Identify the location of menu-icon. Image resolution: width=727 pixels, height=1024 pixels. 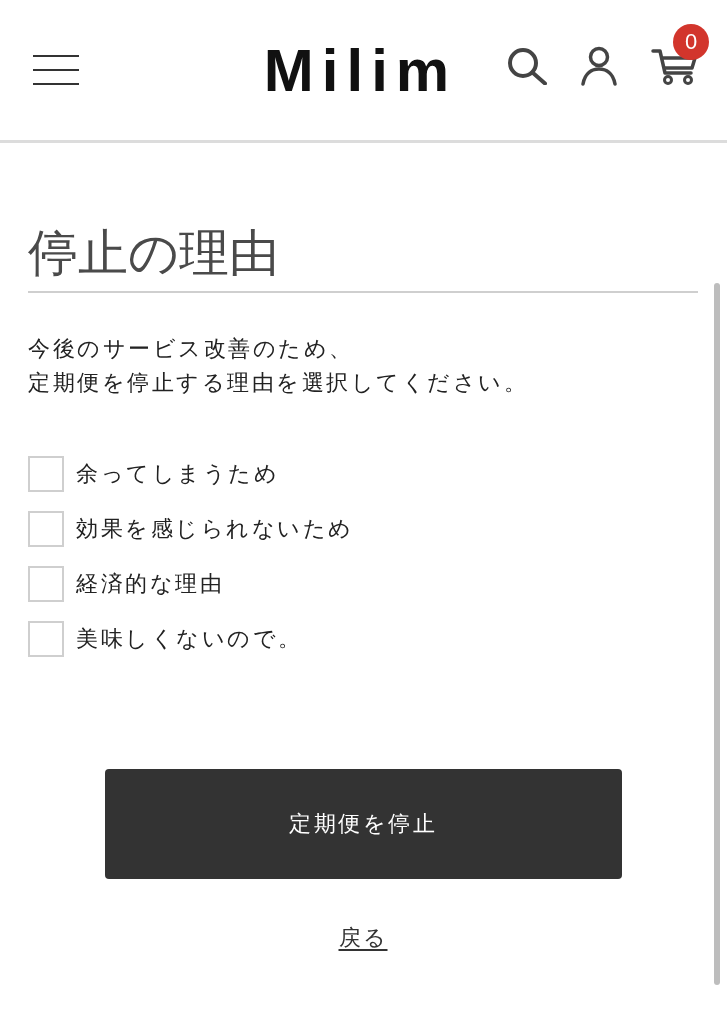
(56, 70).